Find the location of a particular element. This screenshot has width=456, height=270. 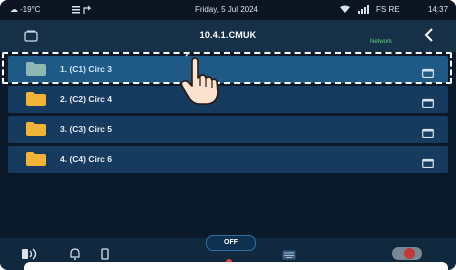

path-bar: 10.4.1.CMUK Network is located at coordinates (228, 36).